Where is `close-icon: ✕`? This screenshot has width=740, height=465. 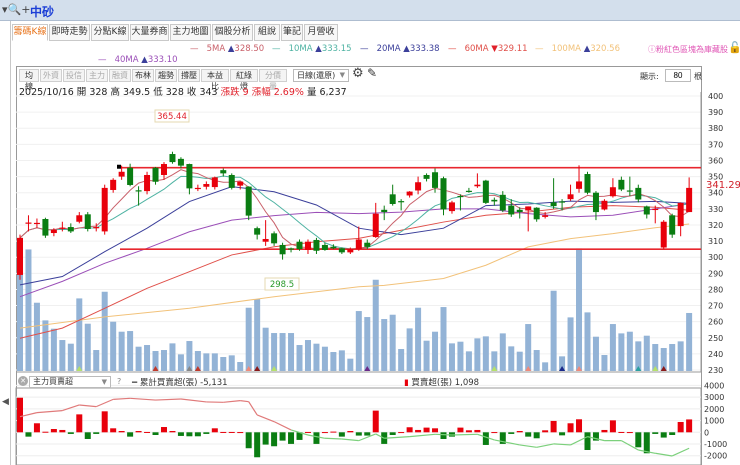
close-icon: ✕ is located at coordinates (23, 381).